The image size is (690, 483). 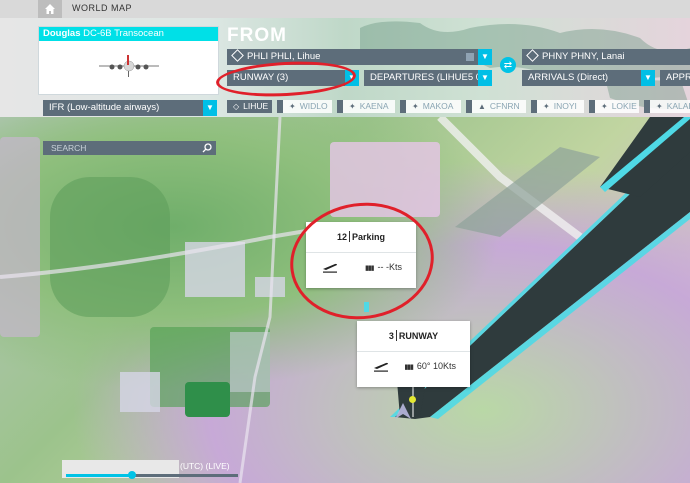 I want to click on north-arrow-icon, so click(x=403, y=411).